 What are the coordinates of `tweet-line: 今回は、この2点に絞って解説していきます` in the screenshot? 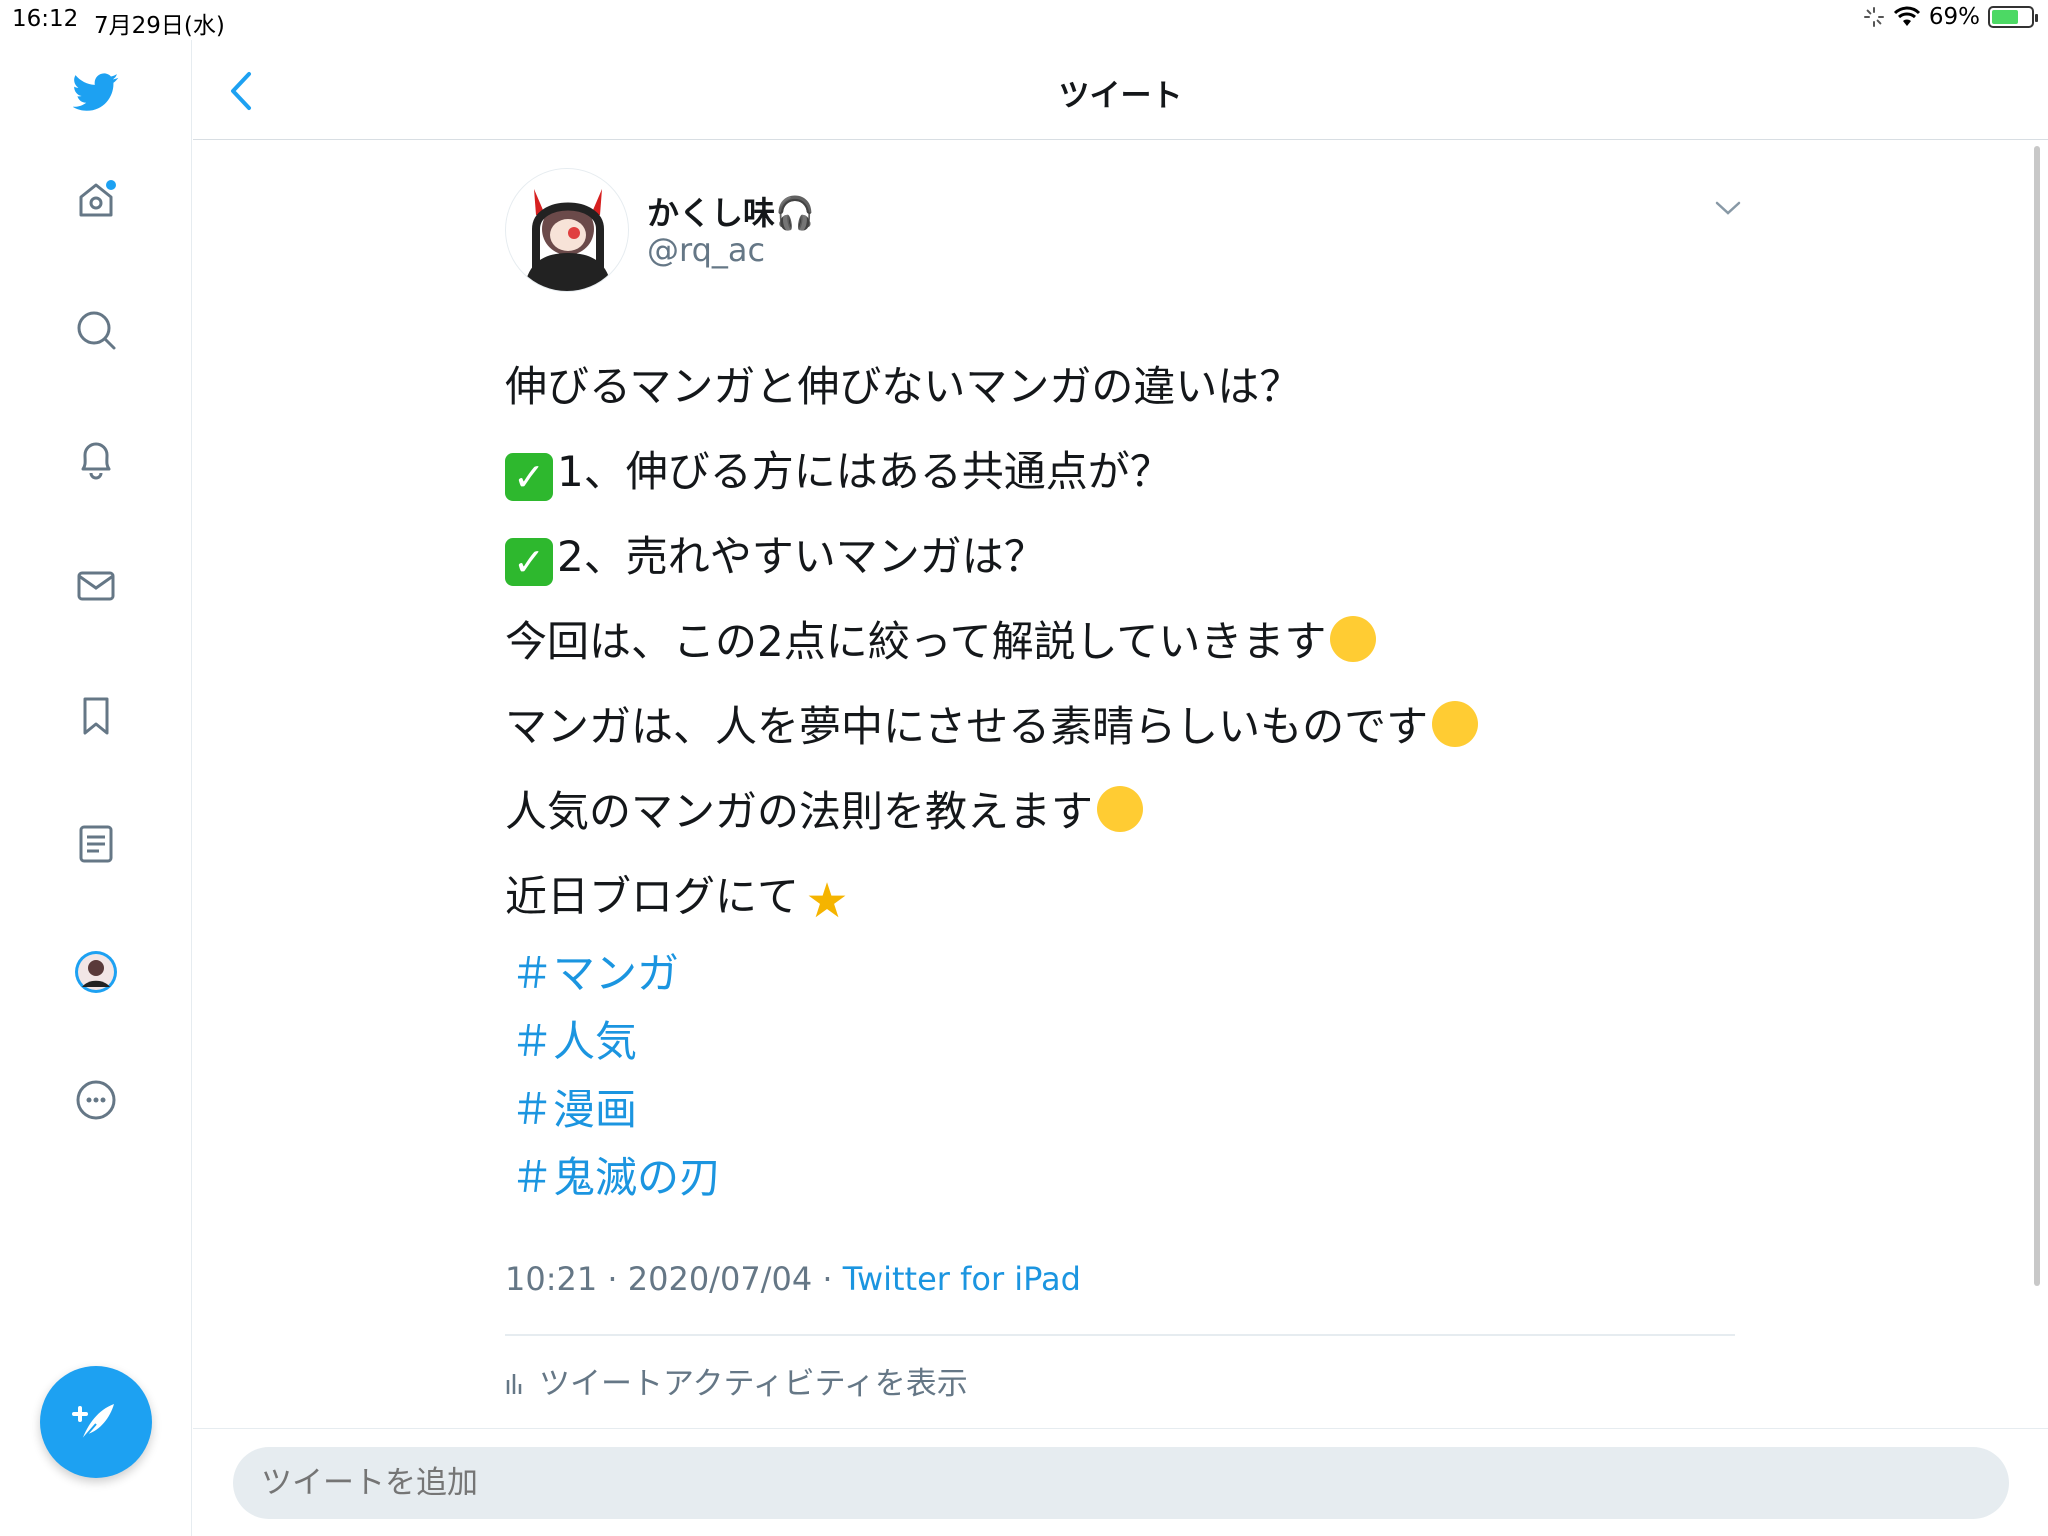 It's located at (1120, 641).